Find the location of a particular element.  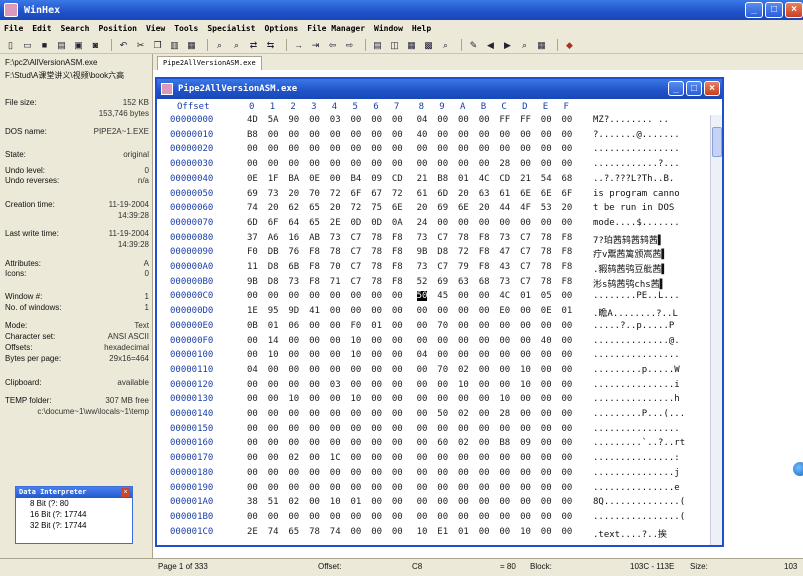

hex-byte: 90 is located at coordinates (293, 120).